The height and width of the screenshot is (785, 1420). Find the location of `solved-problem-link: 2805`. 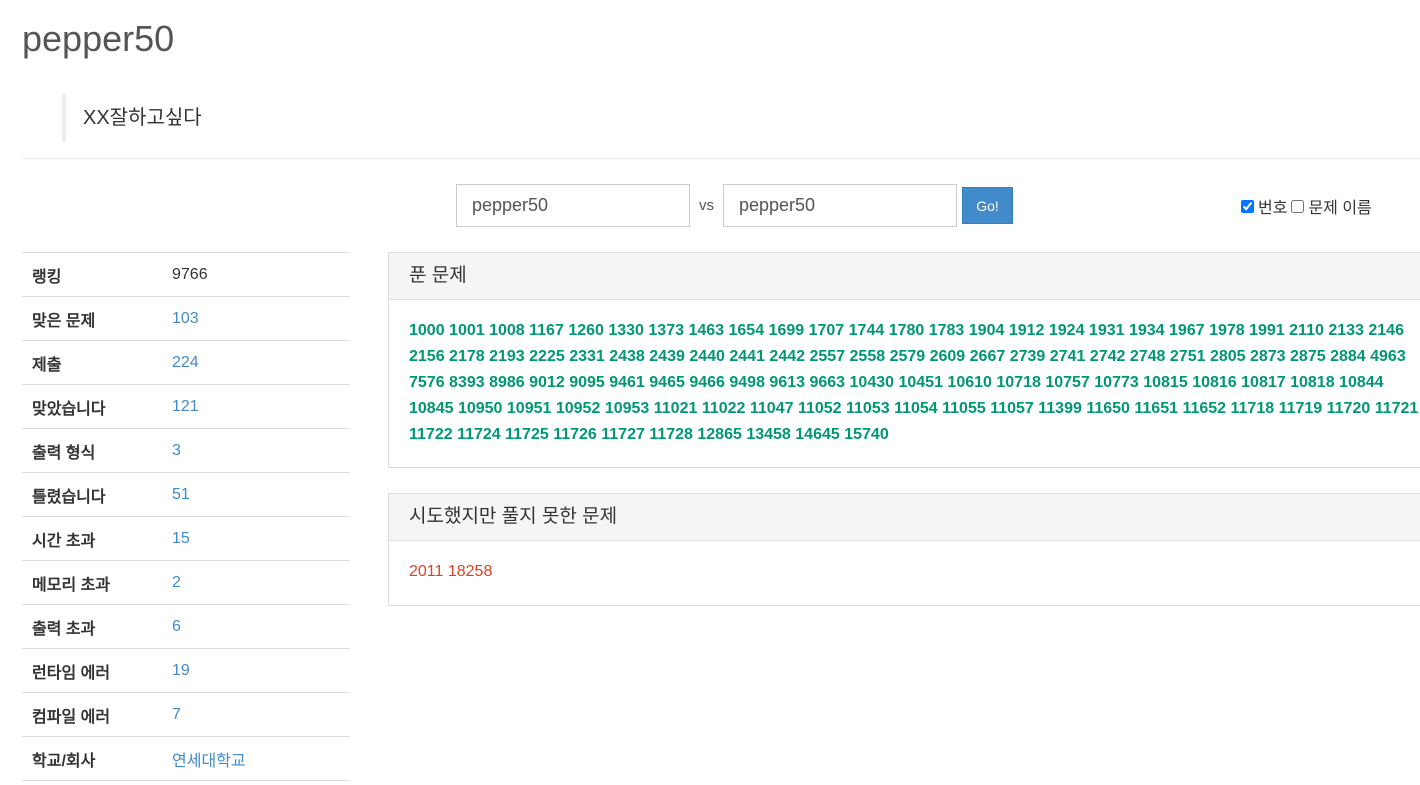

solved-problem-link: 2805 is located at coordinates (1228, 356).